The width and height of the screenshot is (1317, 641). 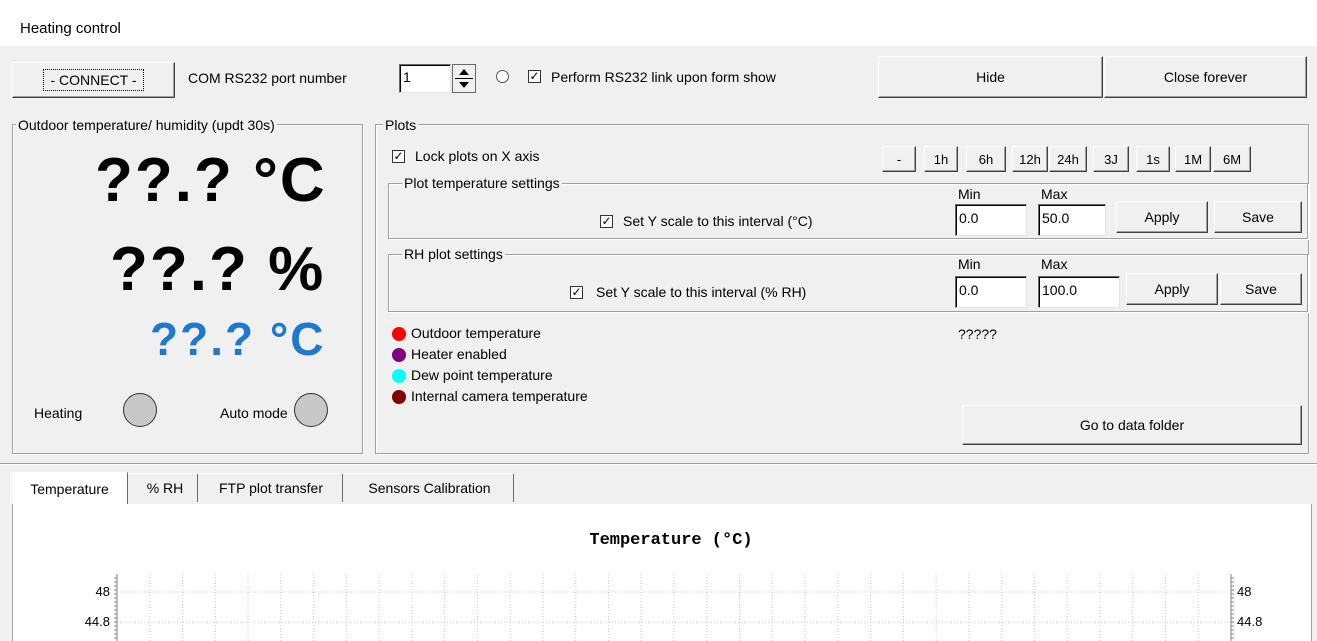 What do you see at coordinates (1079, 292) in the screenshot?
I see `rh-max-input: 100.0` at bounding box center [1079, 292].